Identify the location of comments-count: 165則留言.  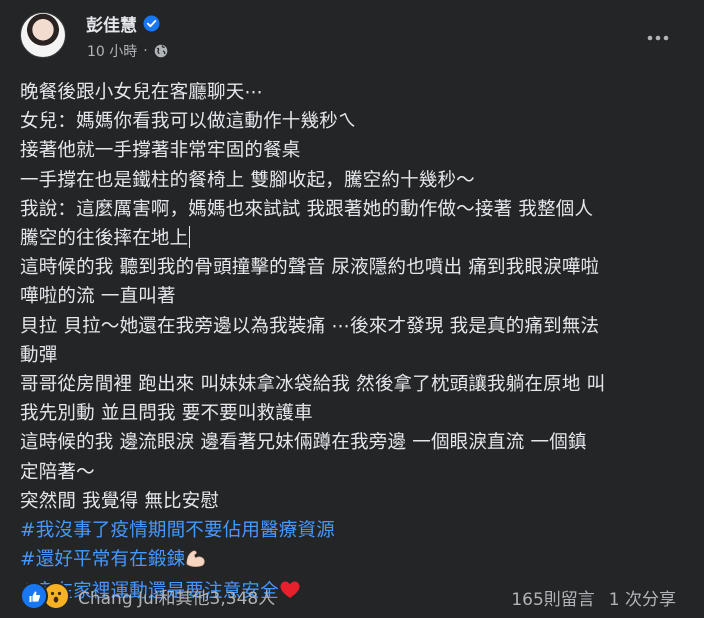
(552, 597).